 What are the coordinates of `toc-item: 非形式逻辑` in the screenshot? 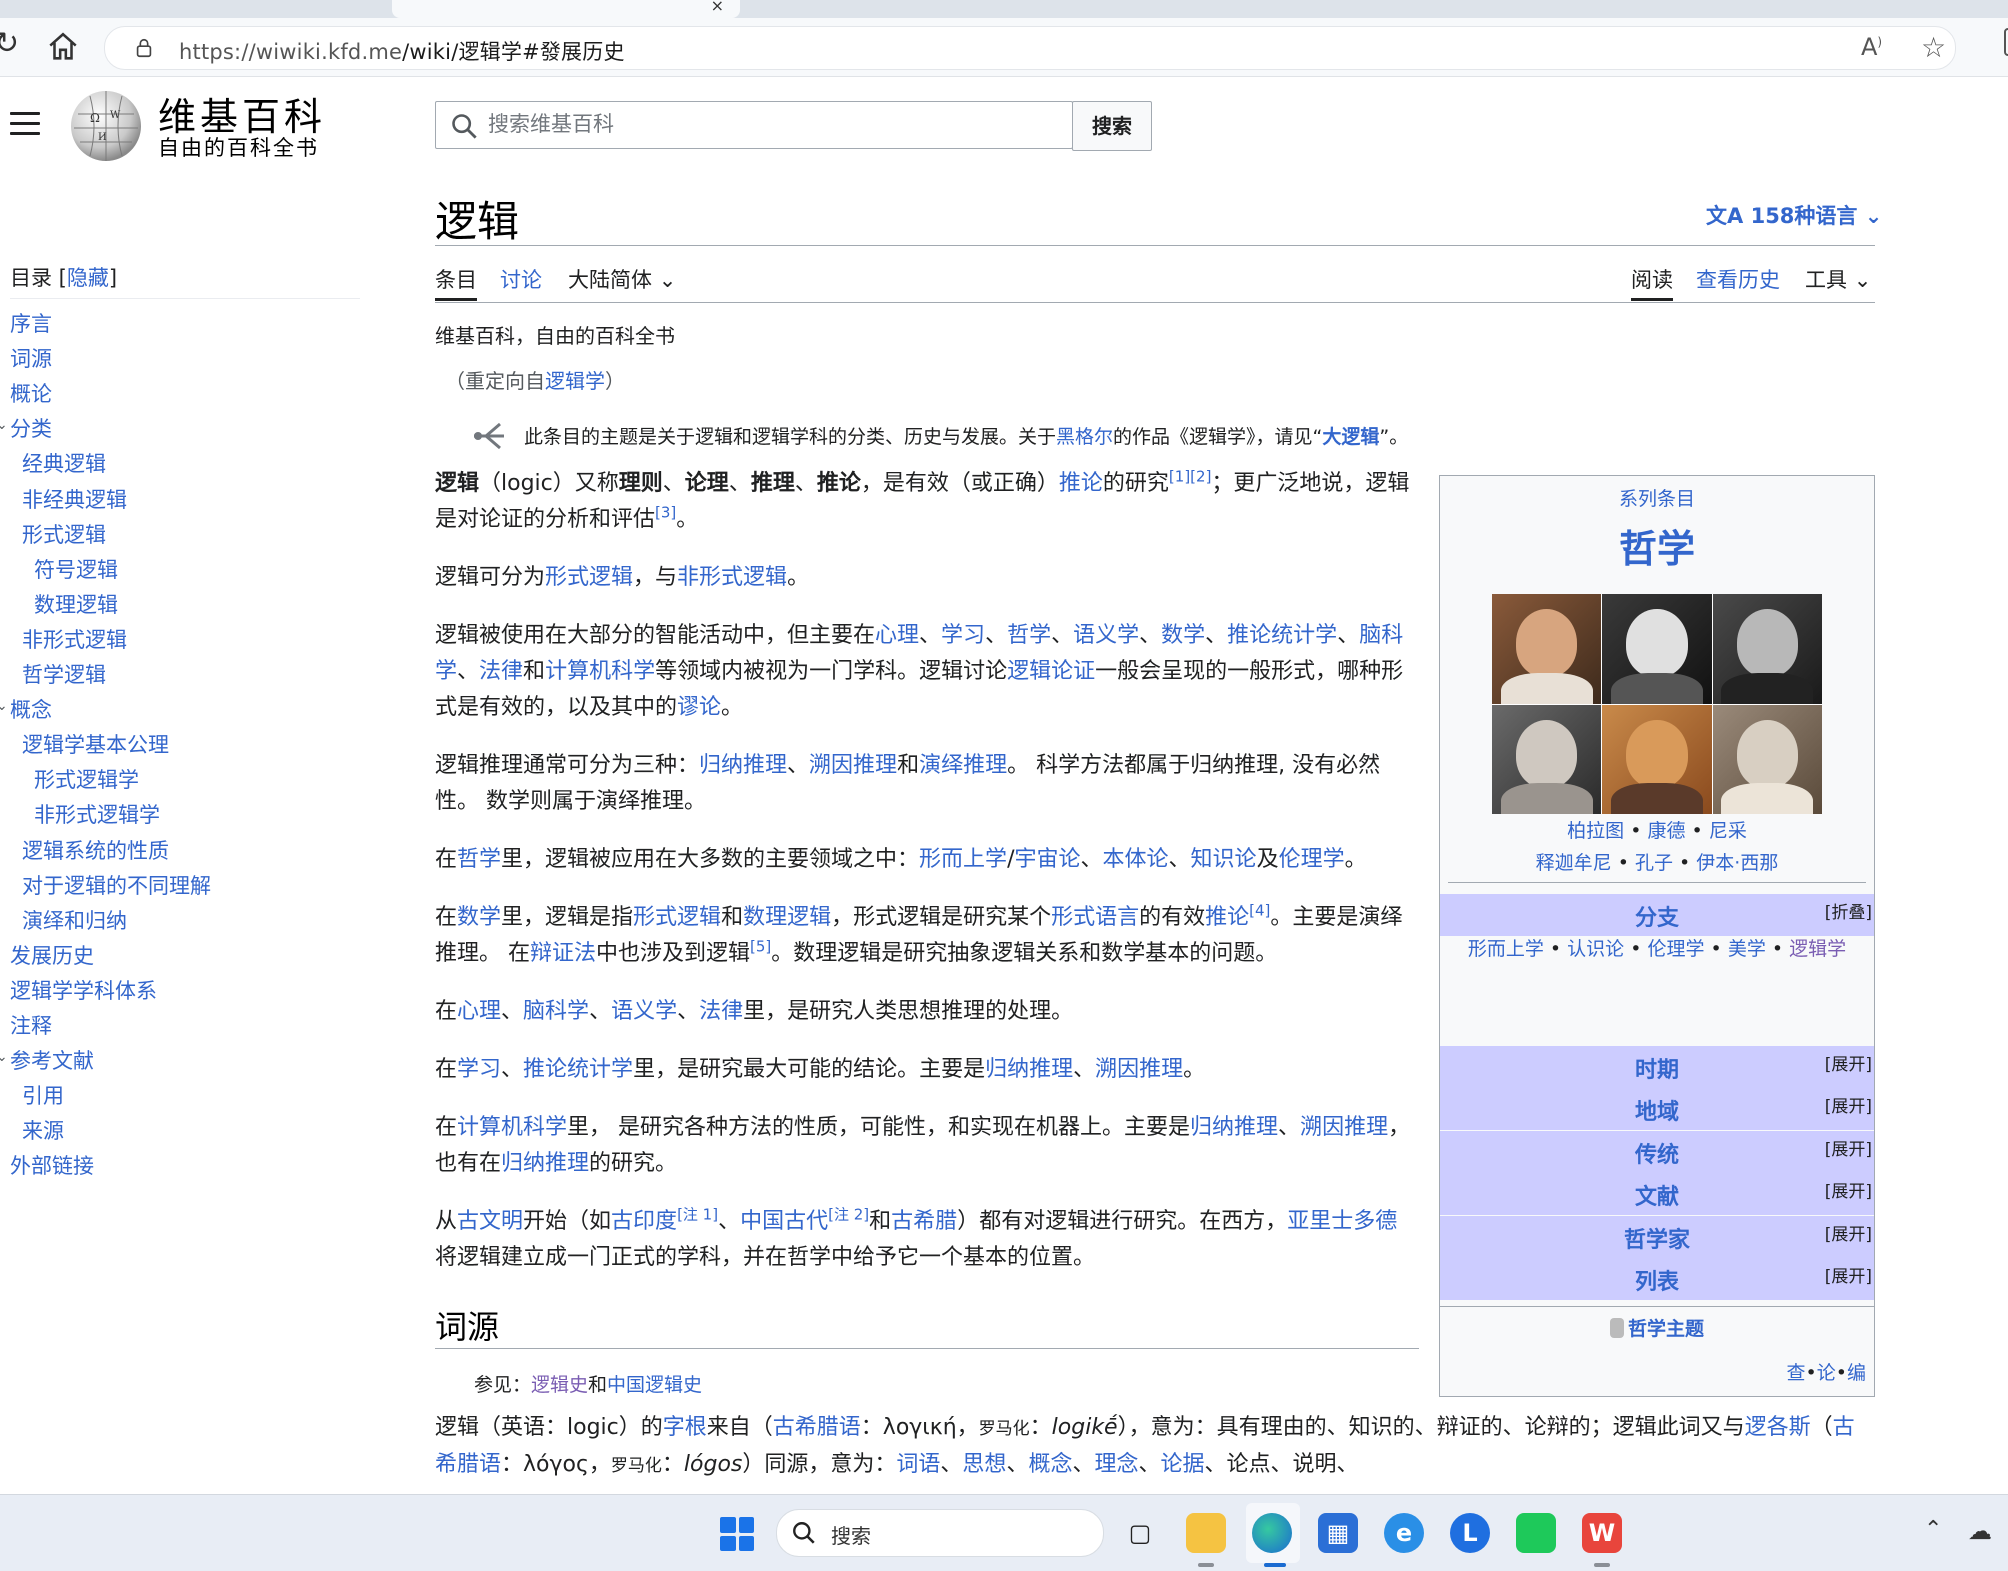 It's located at (74, 639).